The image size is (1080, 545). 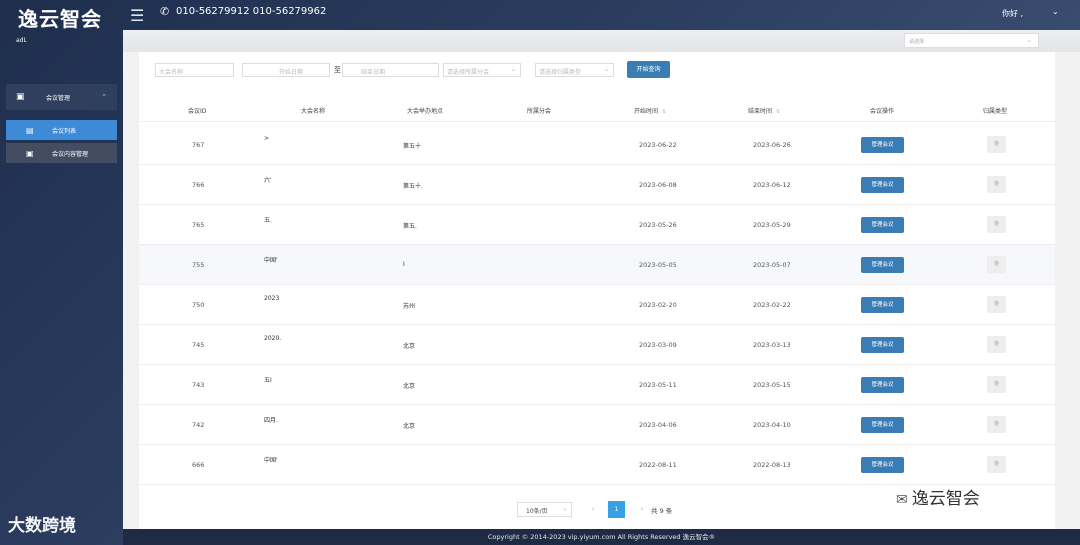 I want to click on meeting-name-input: 大会名称, so click(x=194, y=70).